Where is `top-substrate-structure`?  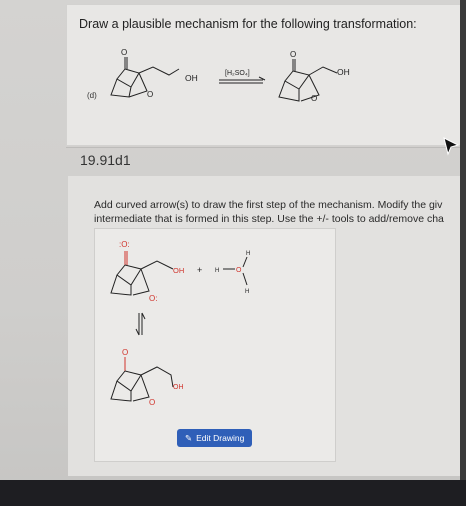 top-substrate-structure is located at coordinates (142, 273).